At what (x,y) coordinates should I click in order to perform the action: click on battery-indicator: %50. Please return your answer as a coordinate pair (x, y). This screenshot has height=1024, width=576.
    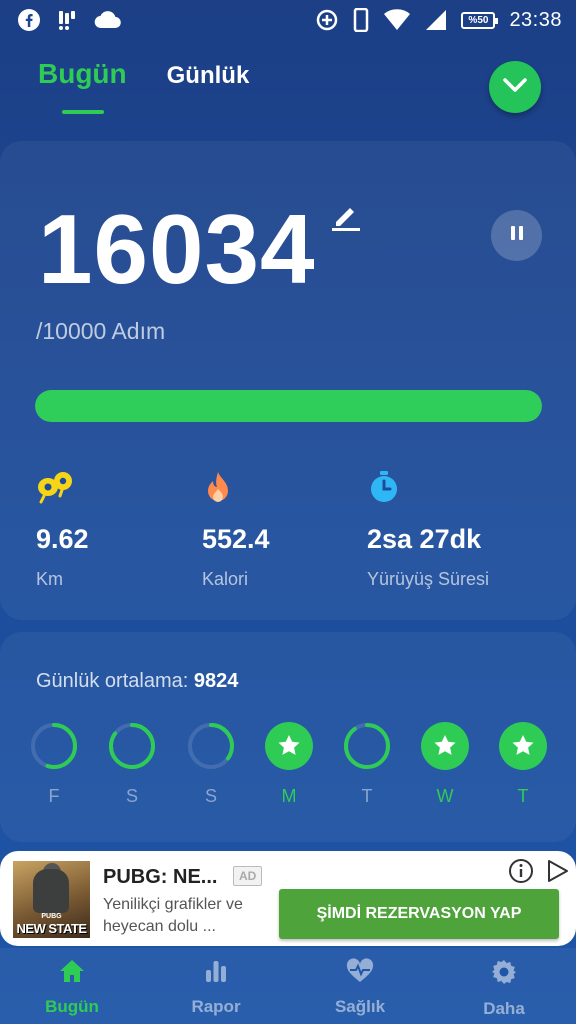
    Looking at the image, I should click on (480, 20).